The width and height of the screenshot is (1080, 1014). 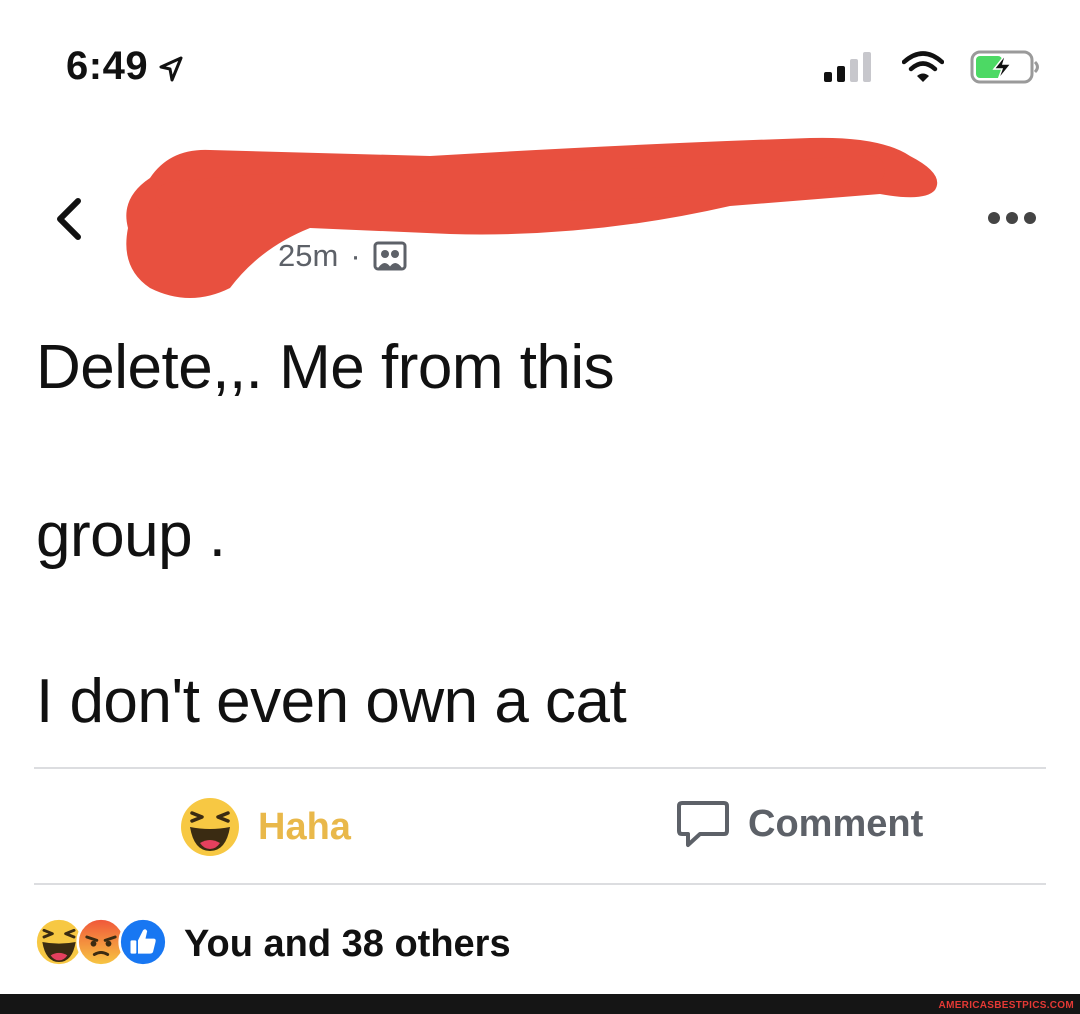 I want to click on post-text-line: I don't even own a cat, so click(x=331, y=701).